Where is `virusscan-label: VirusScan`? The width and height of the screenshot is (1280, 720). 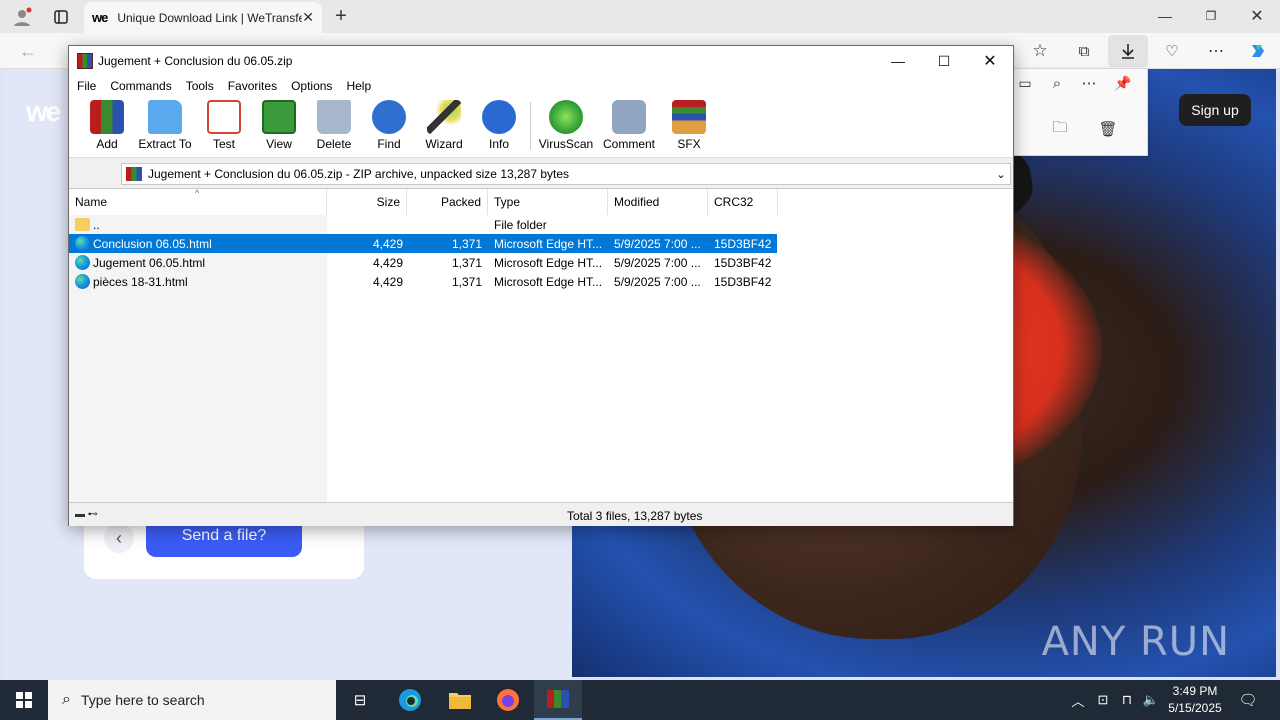 virusscan-label: VirusScan is located at coordinates (566, 144).